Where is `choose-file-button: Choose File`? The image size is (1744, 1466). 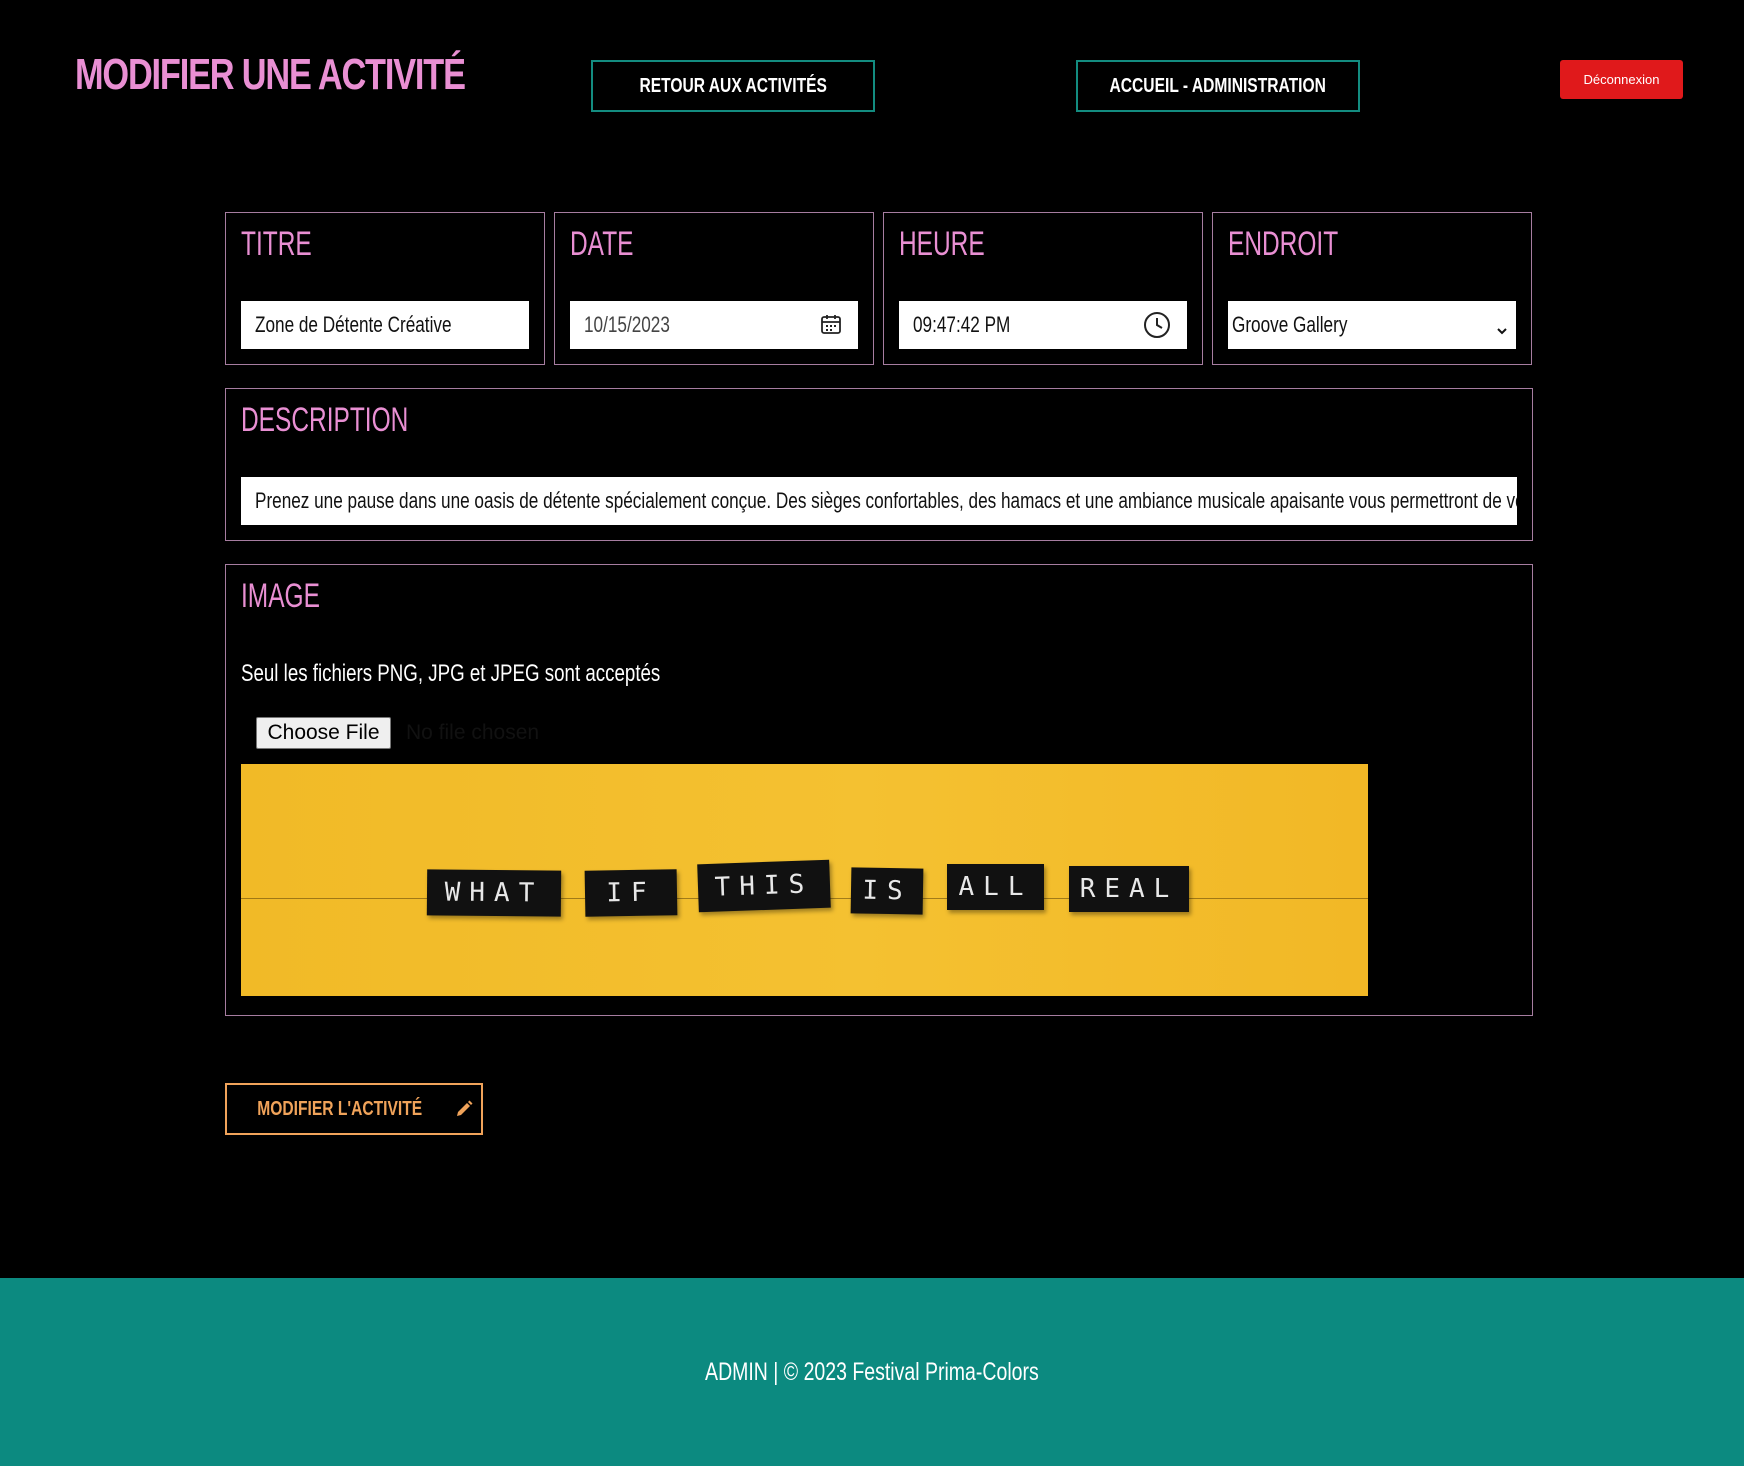
choose-file-button: Choose File is located at coordinates (323, 733).